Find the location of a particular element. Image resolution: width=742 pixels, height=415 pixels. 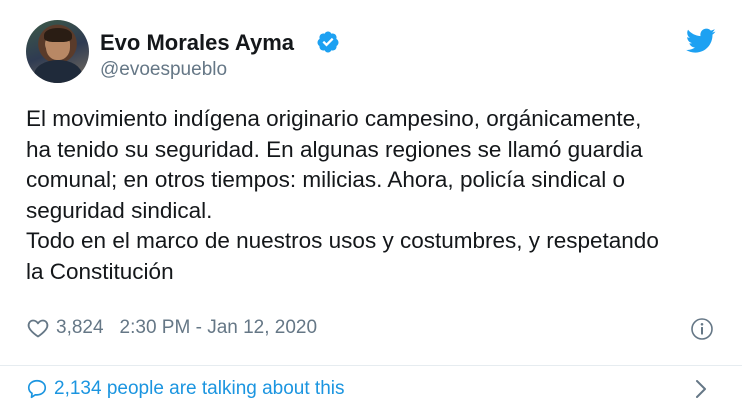

heart-icon is located at coordinates (38, 328).